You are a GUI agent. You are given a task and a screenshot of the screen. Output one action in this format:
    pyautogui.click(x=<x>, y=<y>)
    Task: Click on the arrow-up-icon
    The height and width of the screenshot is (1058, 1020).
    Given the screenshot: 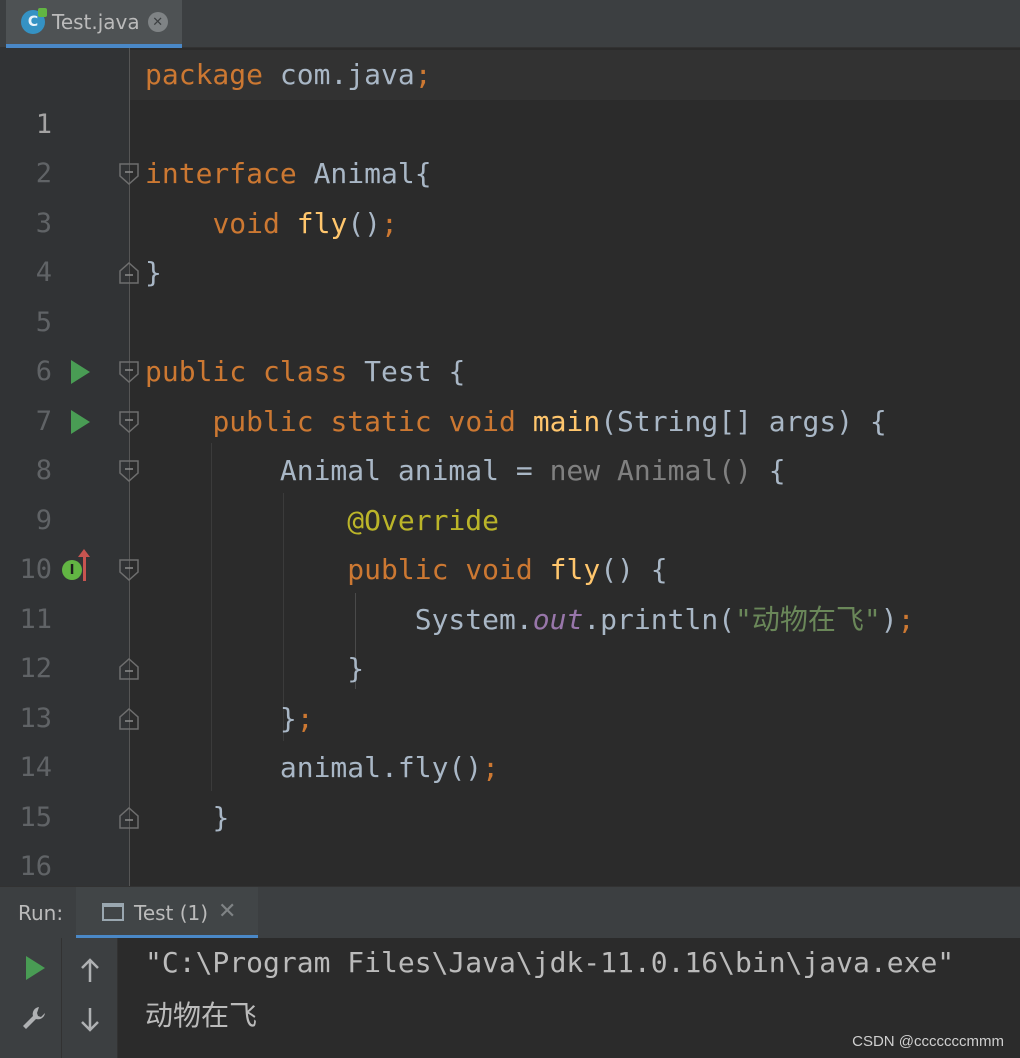 What is the action you would take?
    pyautogui.click(x=90, y=972)
    